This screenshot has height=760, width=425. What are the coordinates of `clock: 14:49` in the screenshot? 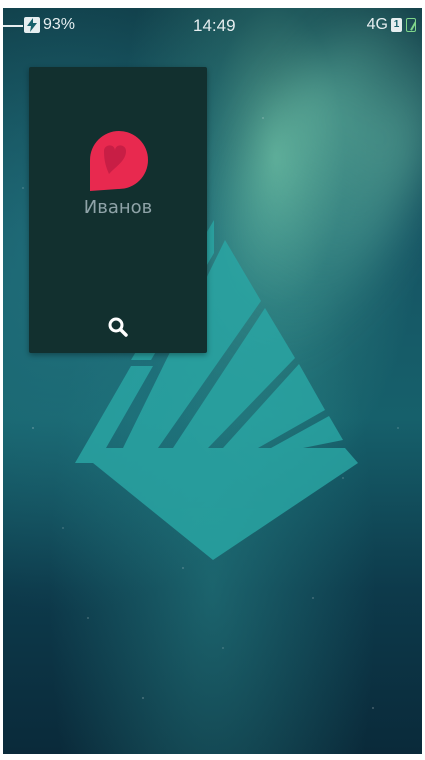 It's located at (214, 25).